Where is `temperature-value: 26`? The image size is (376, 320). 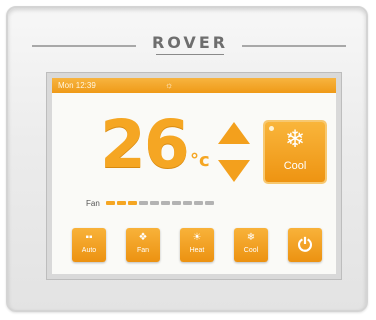
temperature-value: 26 is located at coordinates (145, 144).